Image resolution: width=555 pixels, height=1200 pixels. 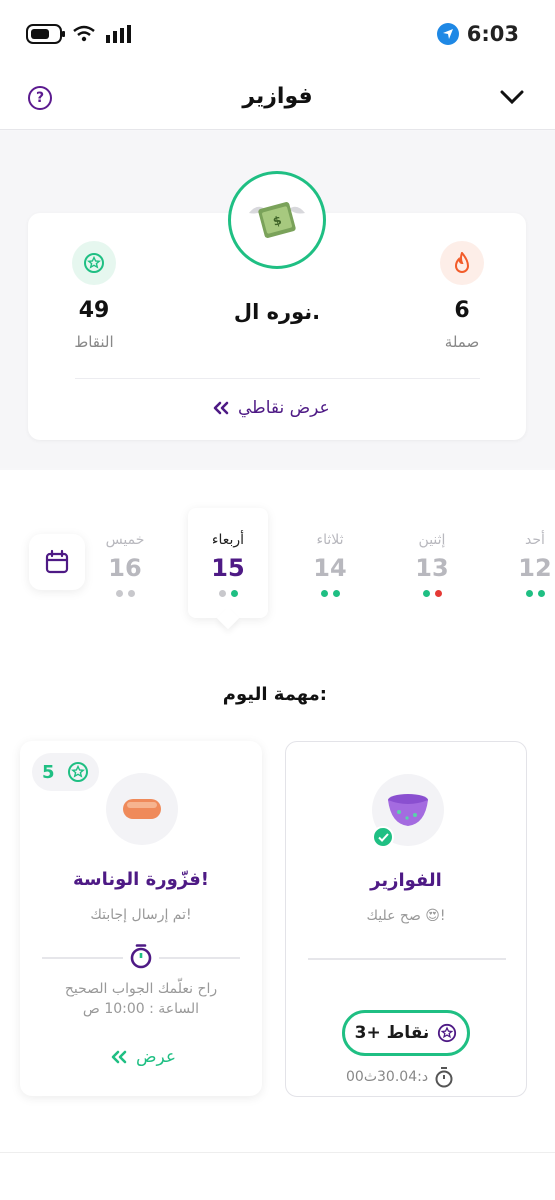 What do you see at coordinates (432, 540) in the screenshot?
I see `day-name: إثنين` at bounding box center [432, 540].